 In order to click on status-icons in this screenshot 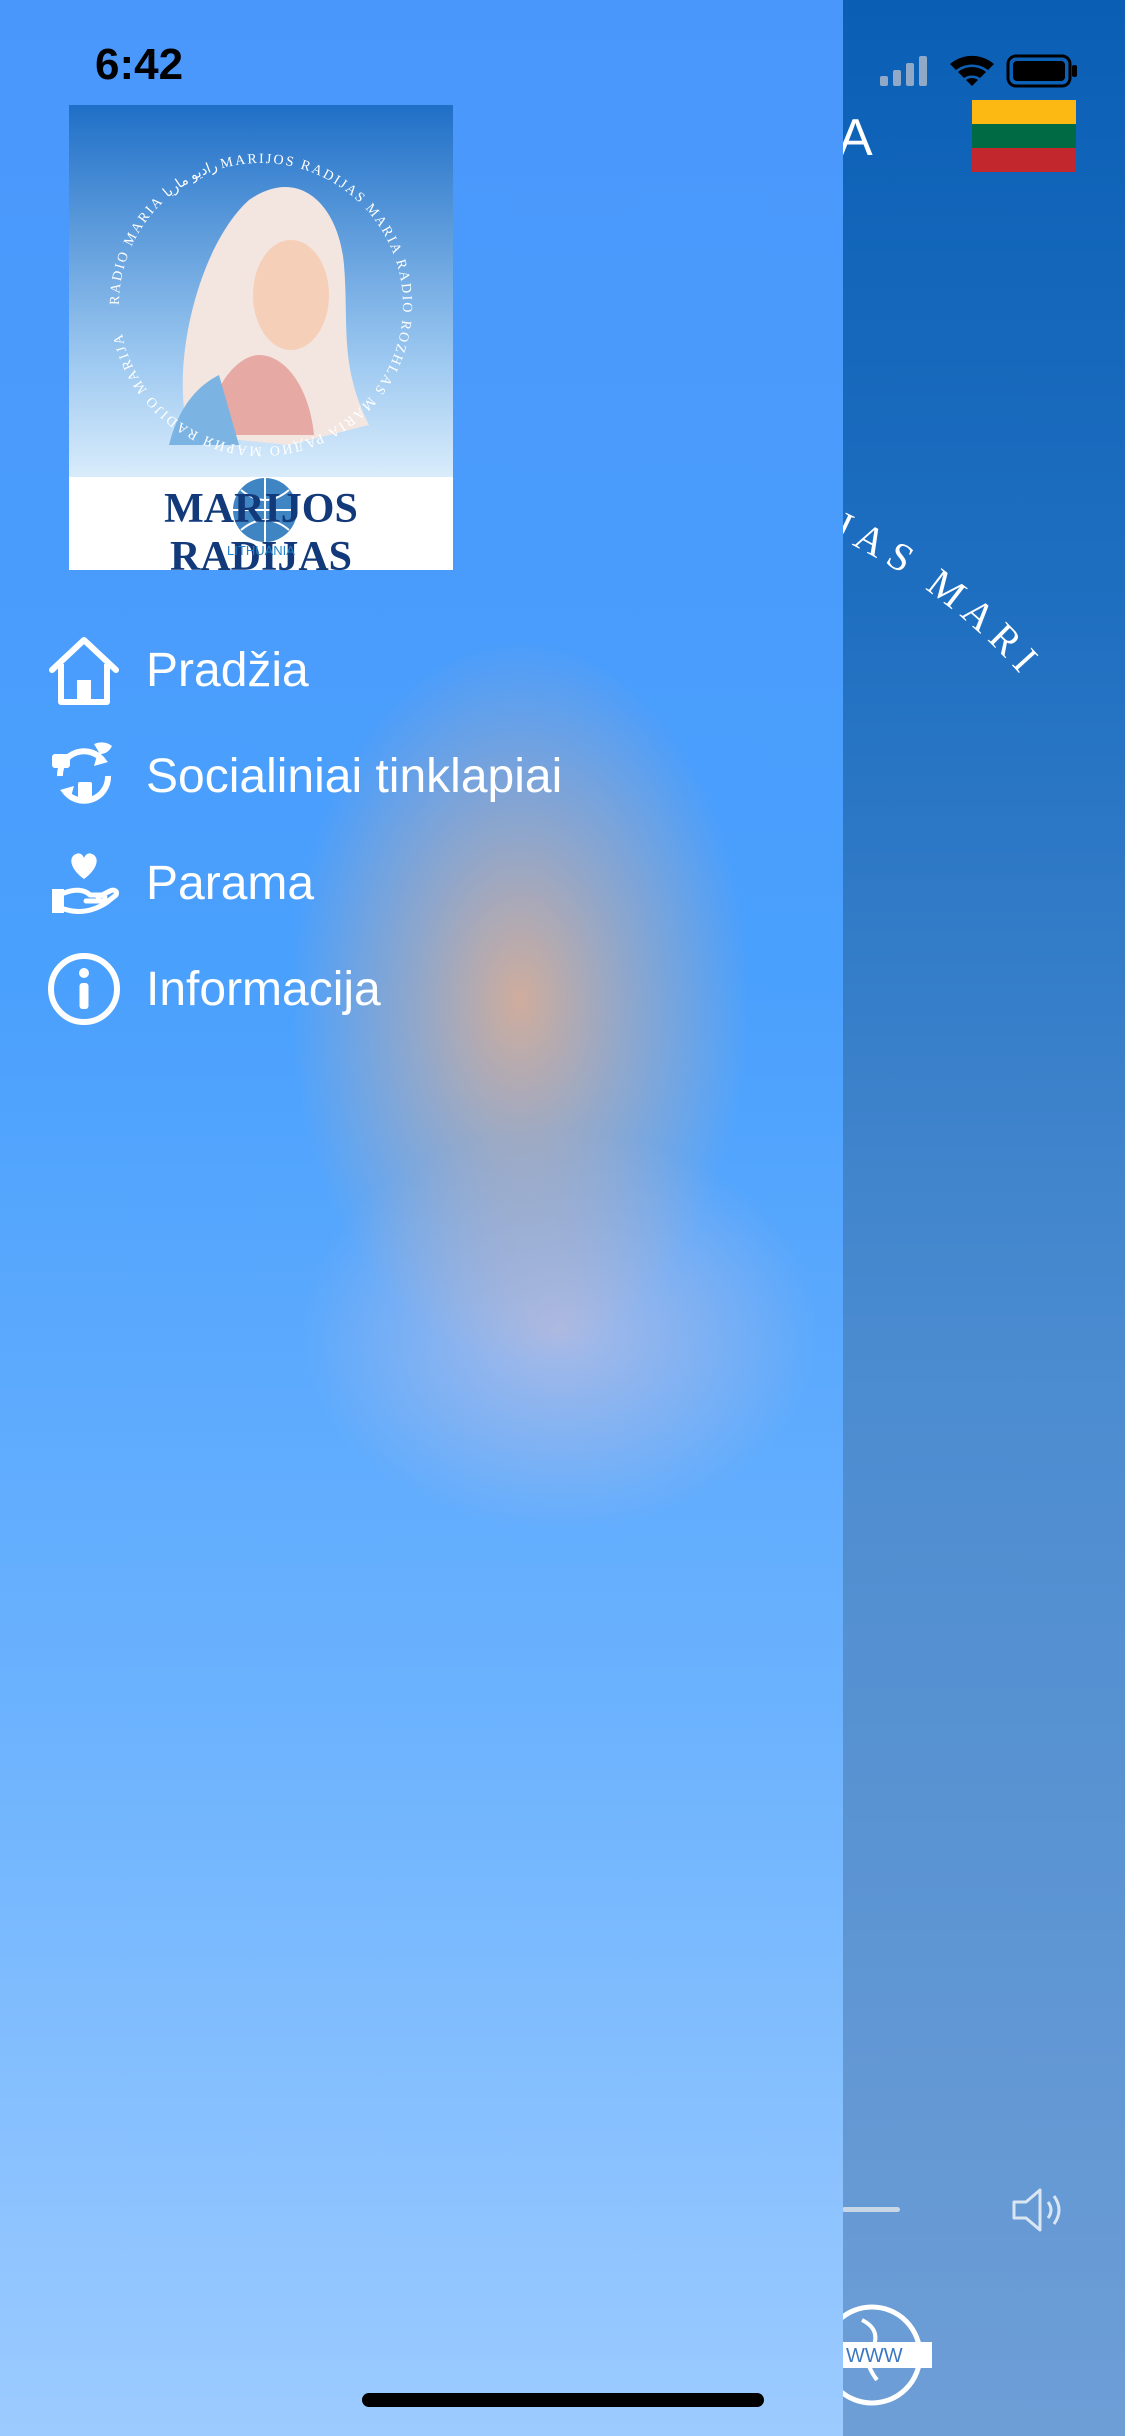, I will do `click(978, 71)`.